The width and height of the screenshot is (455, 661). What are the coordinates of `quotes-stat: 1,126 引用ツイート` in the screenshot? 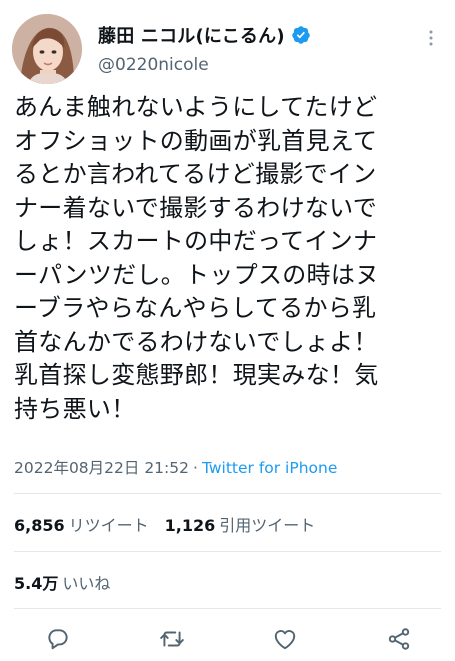 It's located at (240, 525).